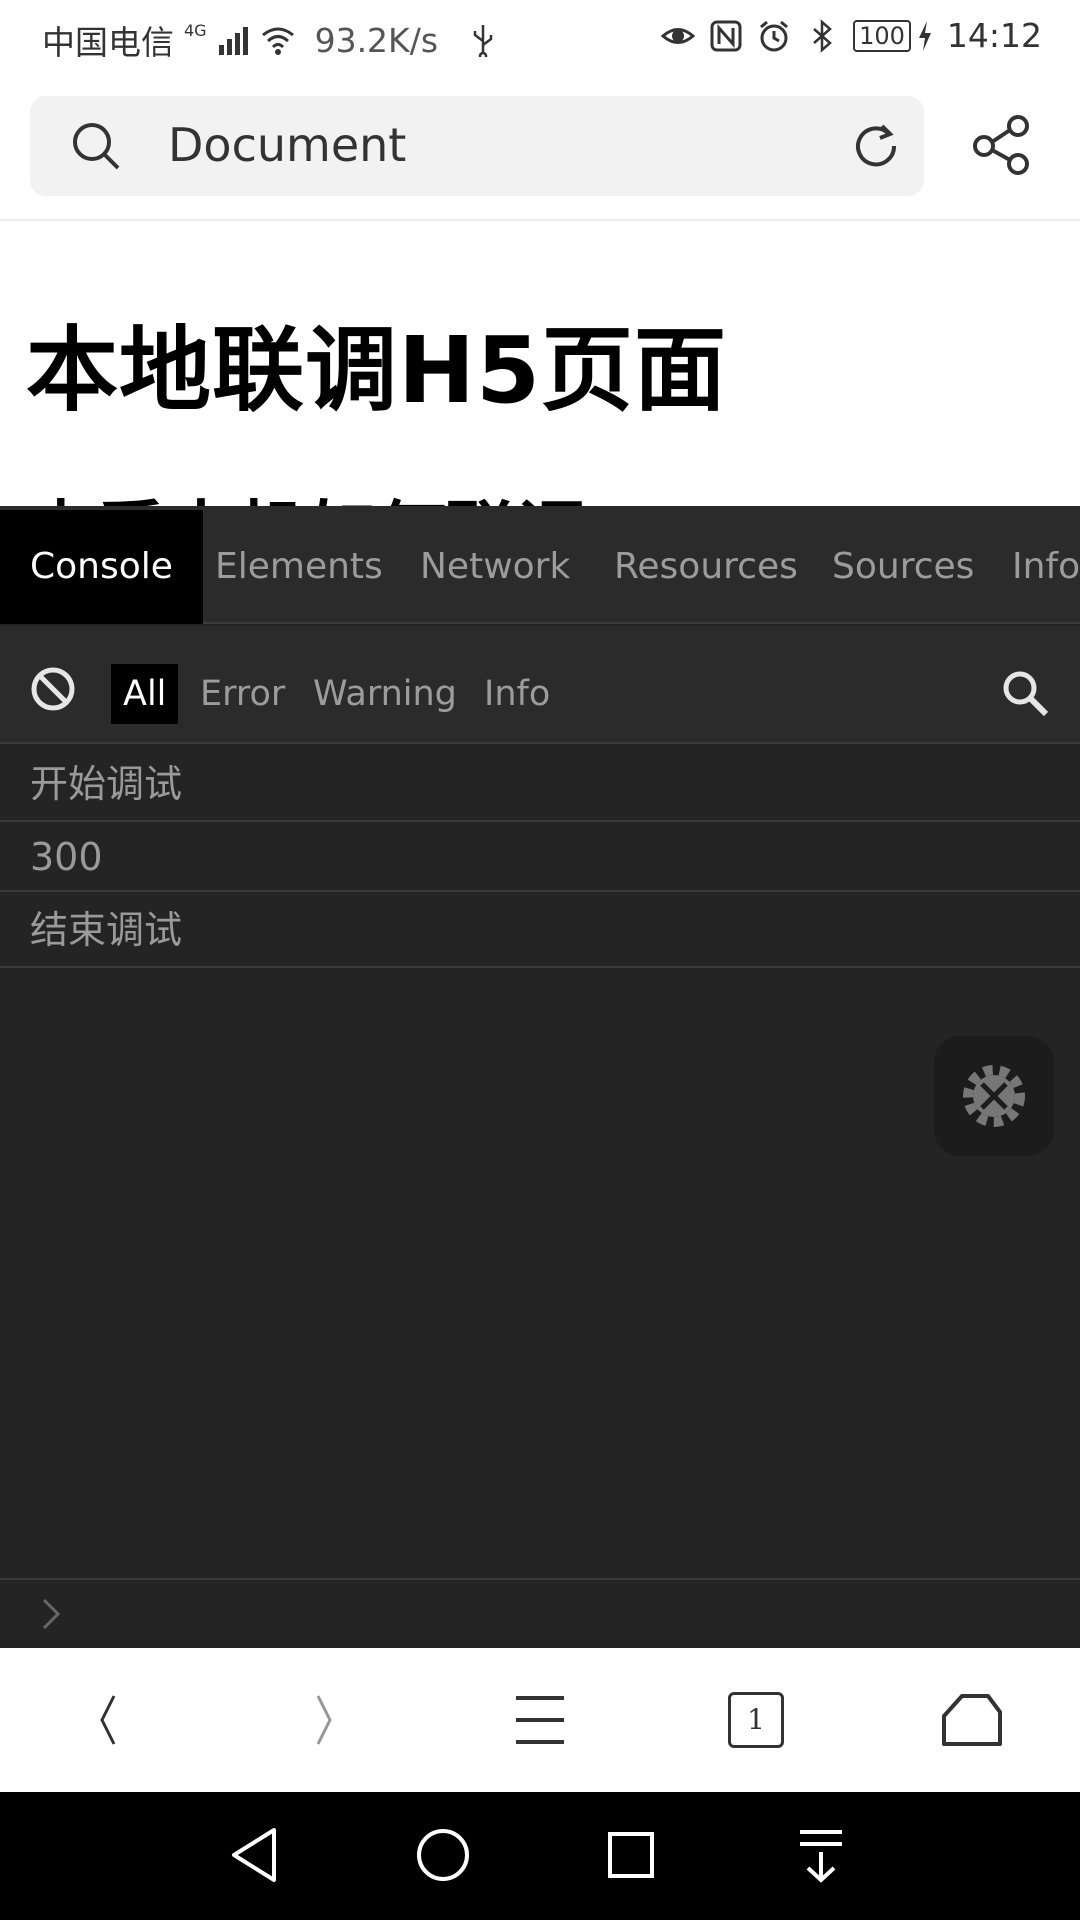  Describe the element at coordinates (903, 567) in the screenshot. I see `tab-sources: Sources` at that location.